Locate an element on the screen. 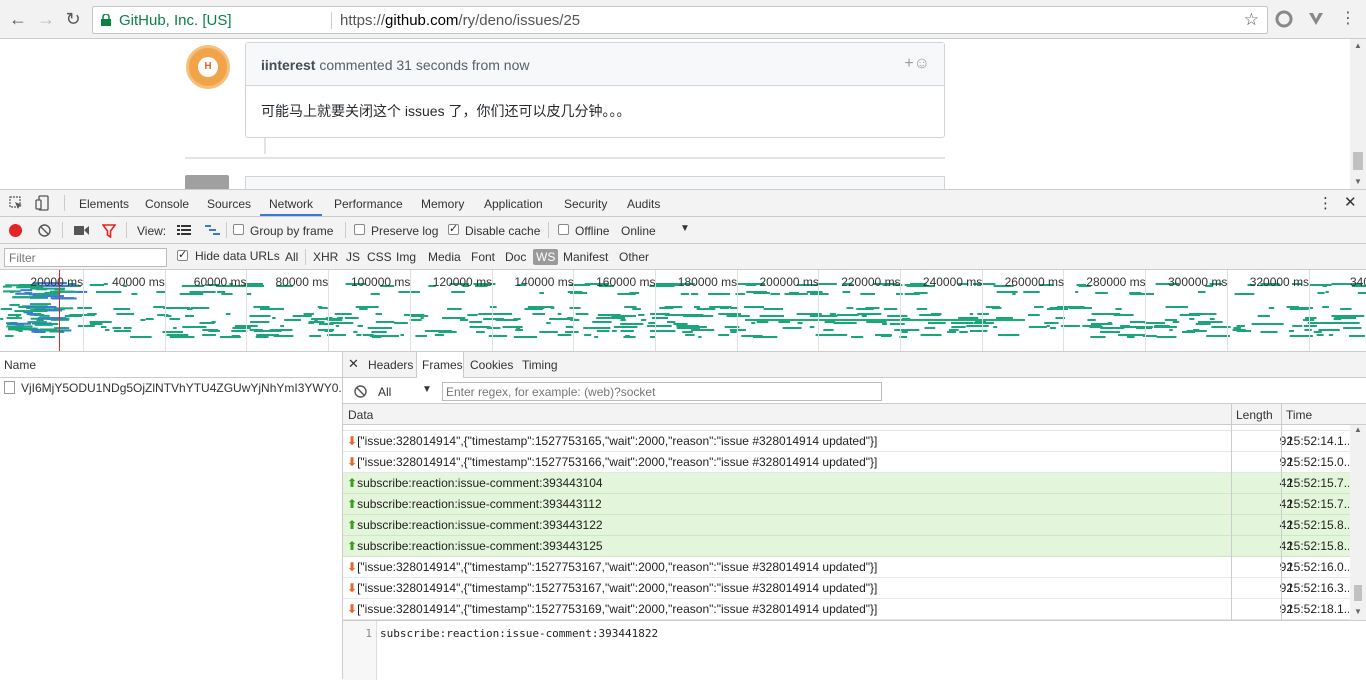  menu-dots-icon: ⋮ is located at coordinates (1348, 19).